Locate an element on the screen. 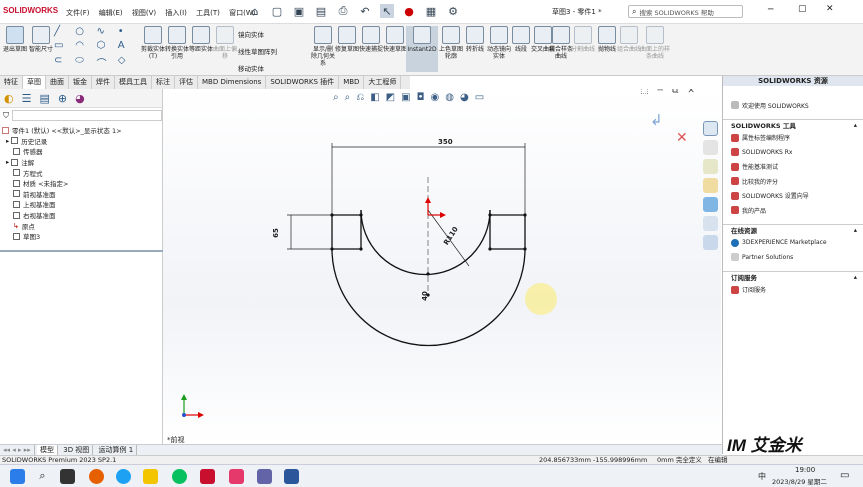 This screenshot has height=487, width=863. welcome-link: 欢迎使用 SOLIDWORKS is located at coordinates (793, 105).